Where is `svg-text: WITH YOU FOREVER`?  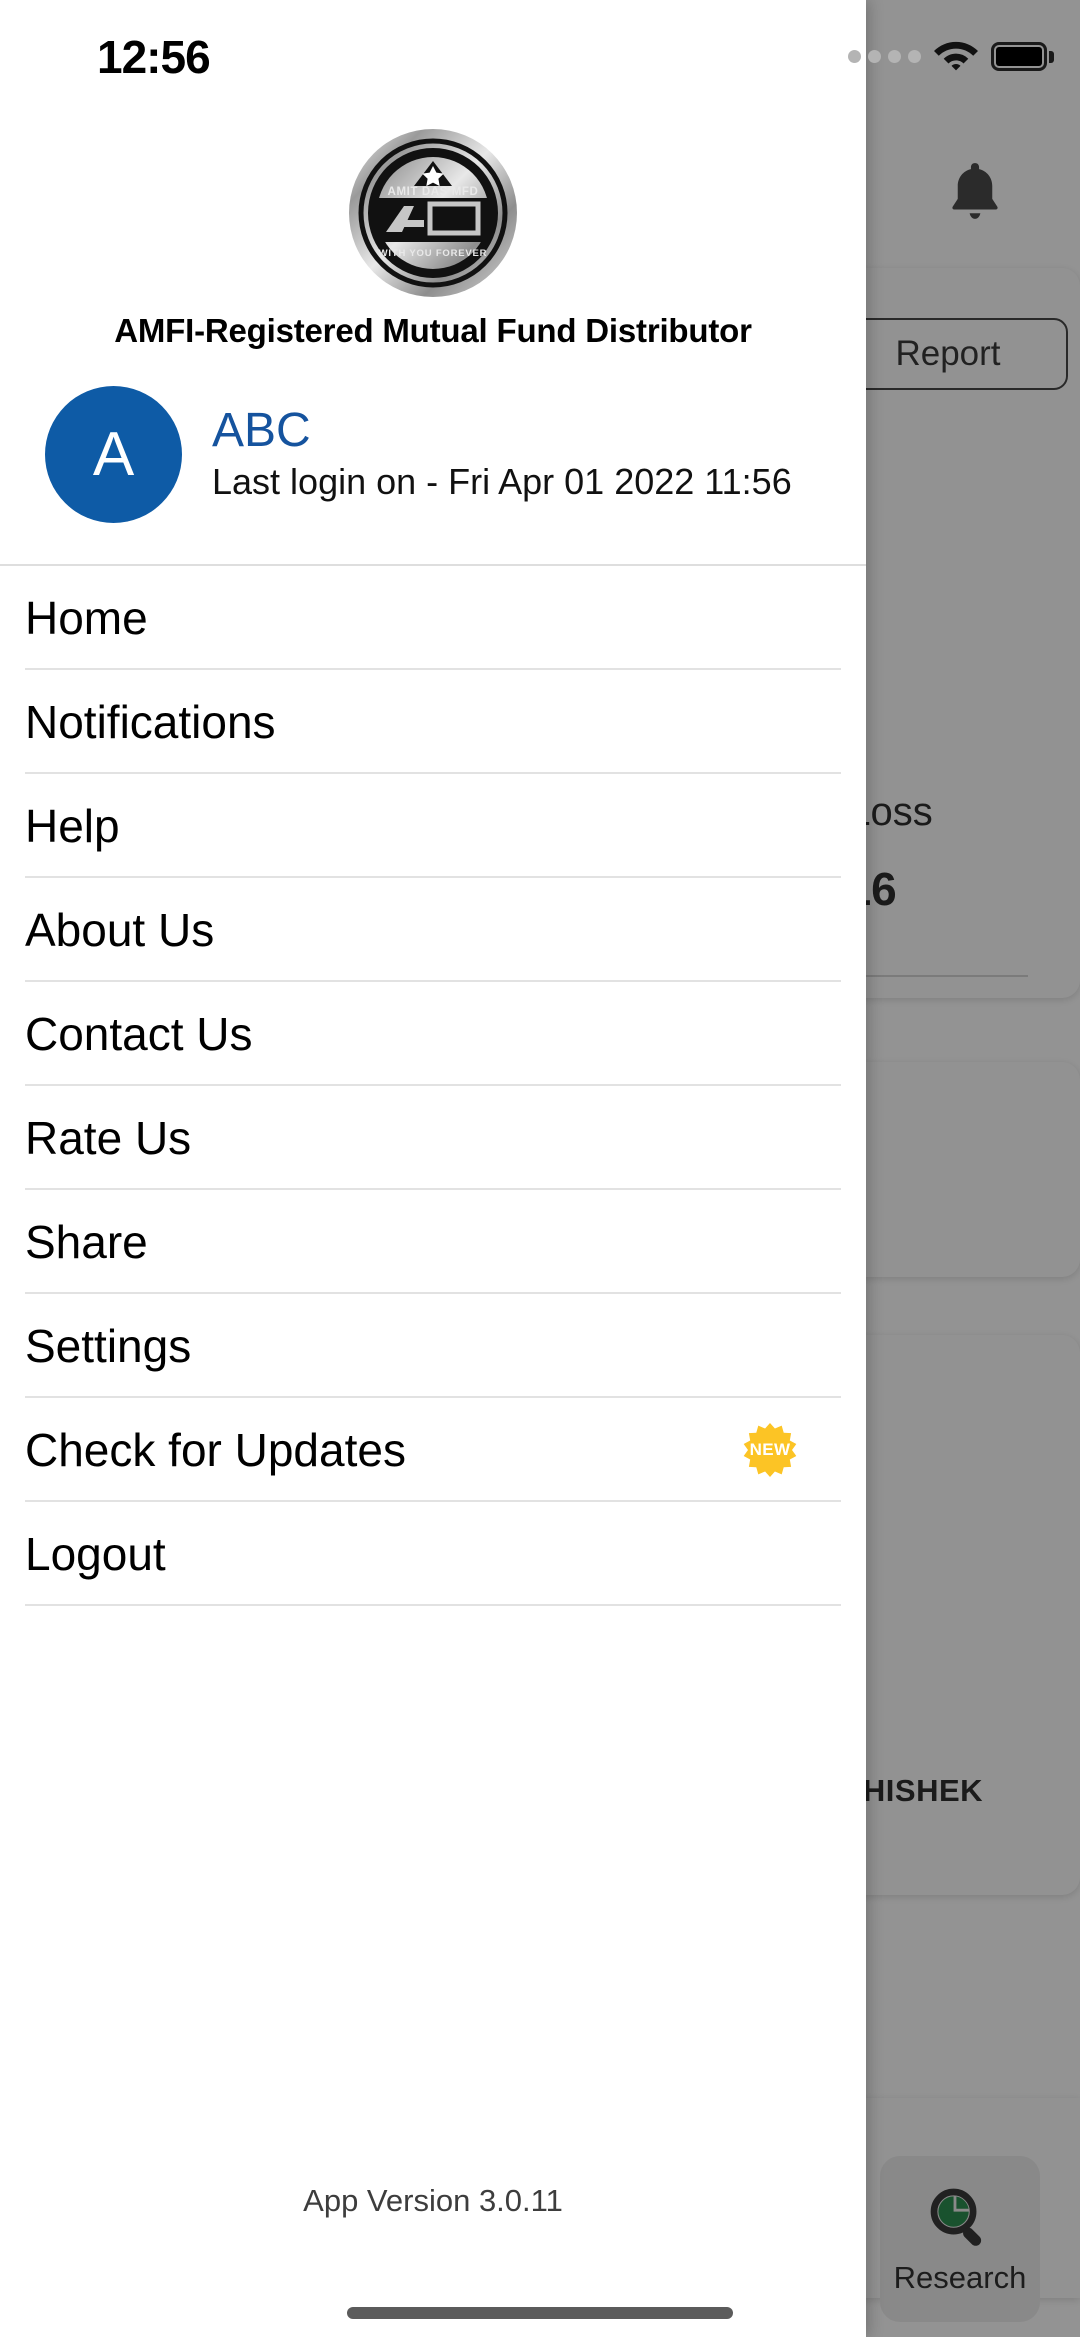
svg-text: WITH YOU FOREVER is located at coordinates (433, 253).